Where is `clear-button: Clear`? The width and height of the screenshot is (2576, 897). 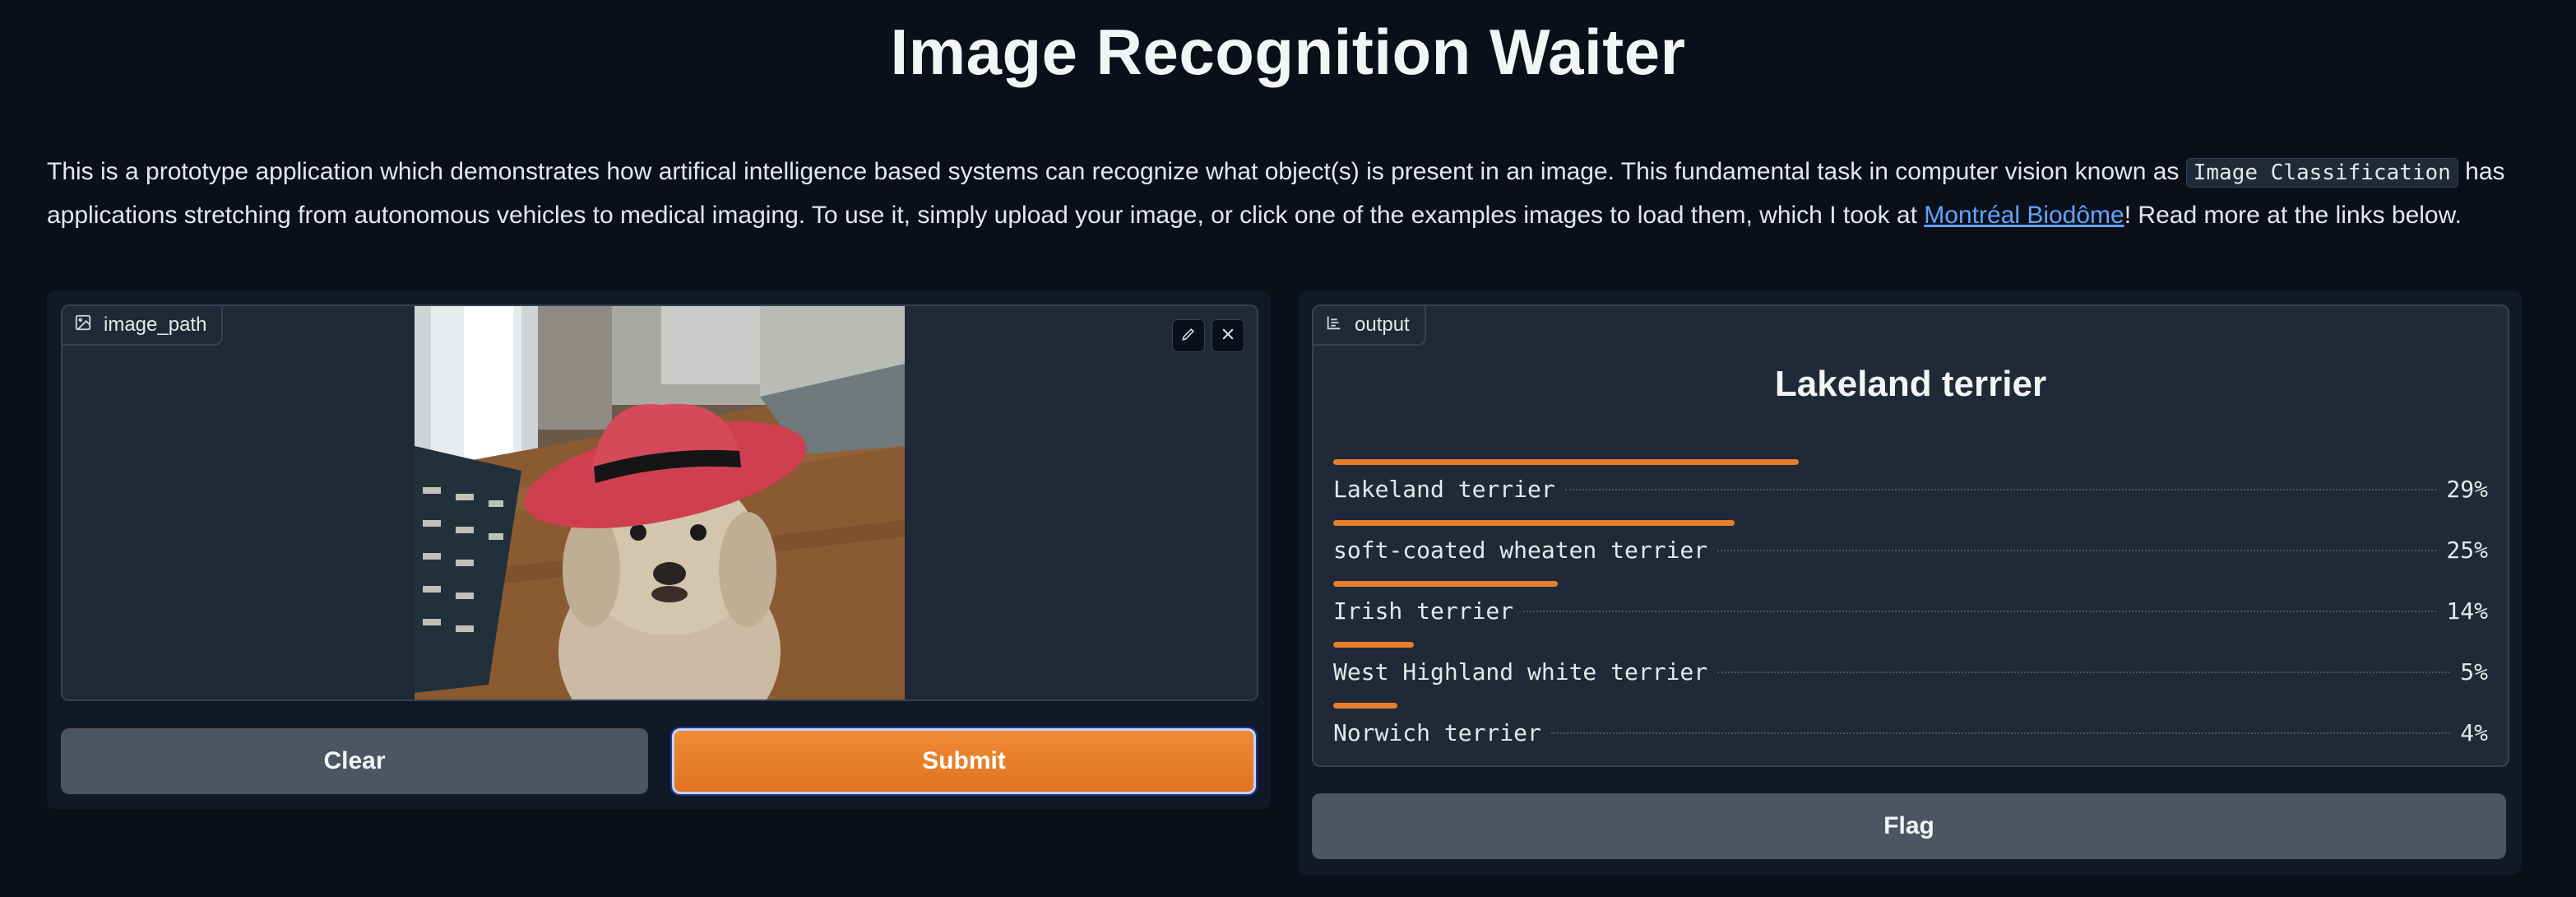
clear-button: Clear is located at coordinates (355, 761).